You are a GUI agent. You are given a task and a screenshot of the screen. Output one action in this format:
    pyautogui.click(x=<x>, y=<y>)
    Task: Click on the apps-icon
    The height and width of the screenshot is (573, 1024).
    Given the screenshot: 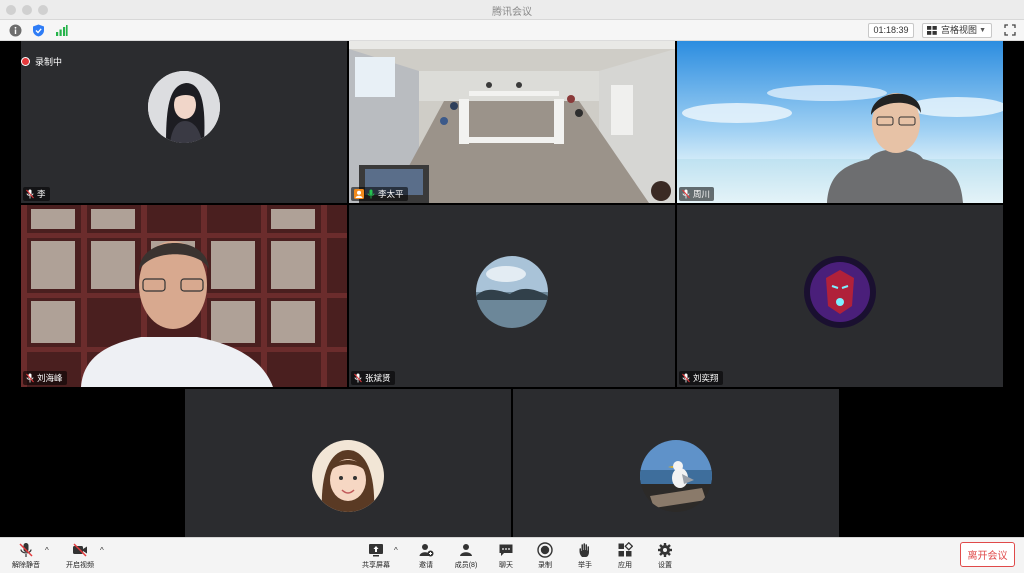 What is the action you would take?
    pyautogui.click(x=625, y=549)
    